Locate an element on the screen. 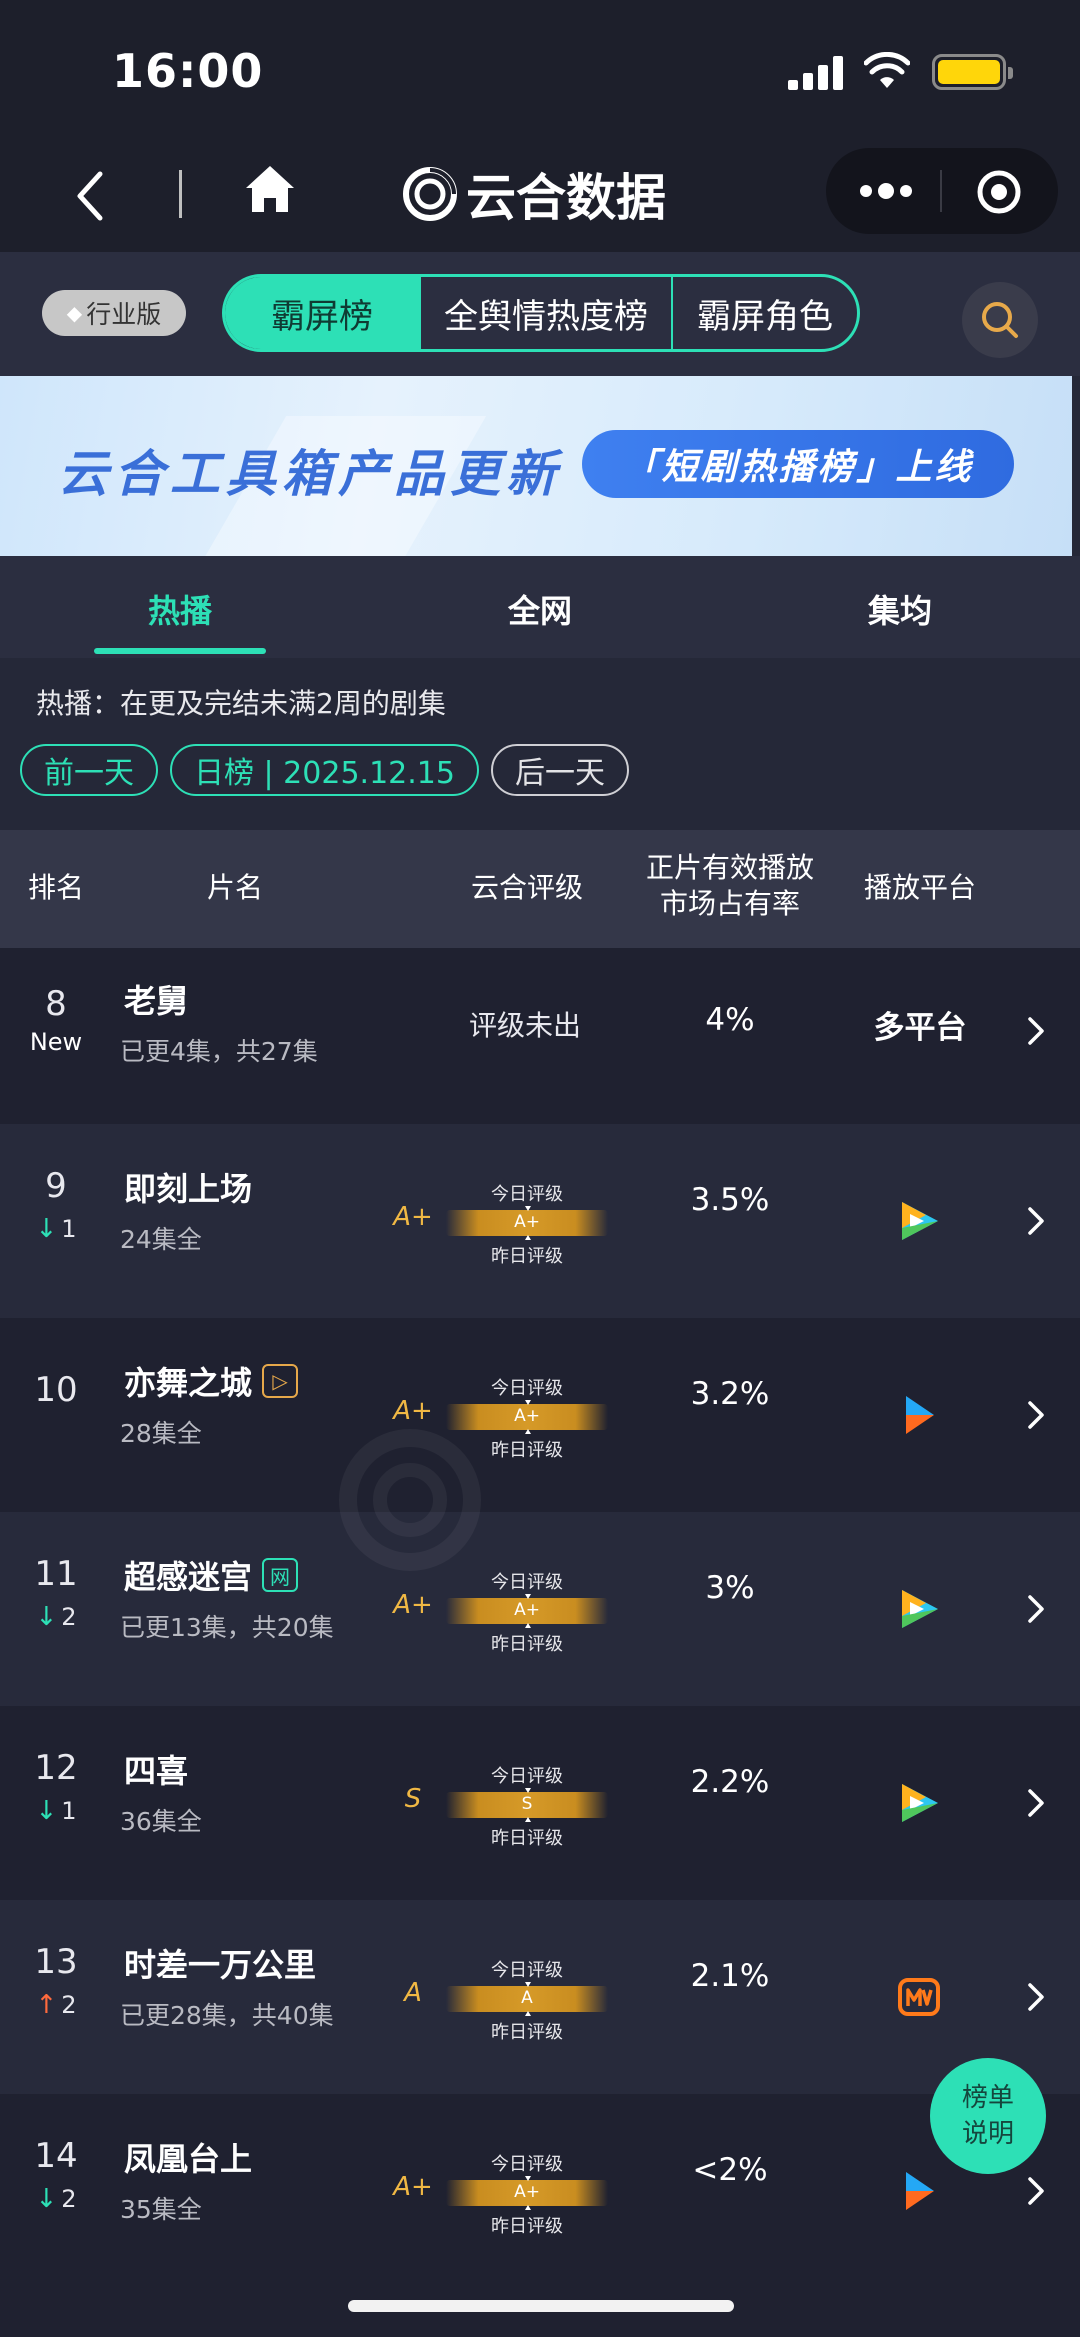 Image resolution: width=1080 pixels, height=2337 pixels. header-share-line2: 市场占有率 is located at coordinates (729, 903).